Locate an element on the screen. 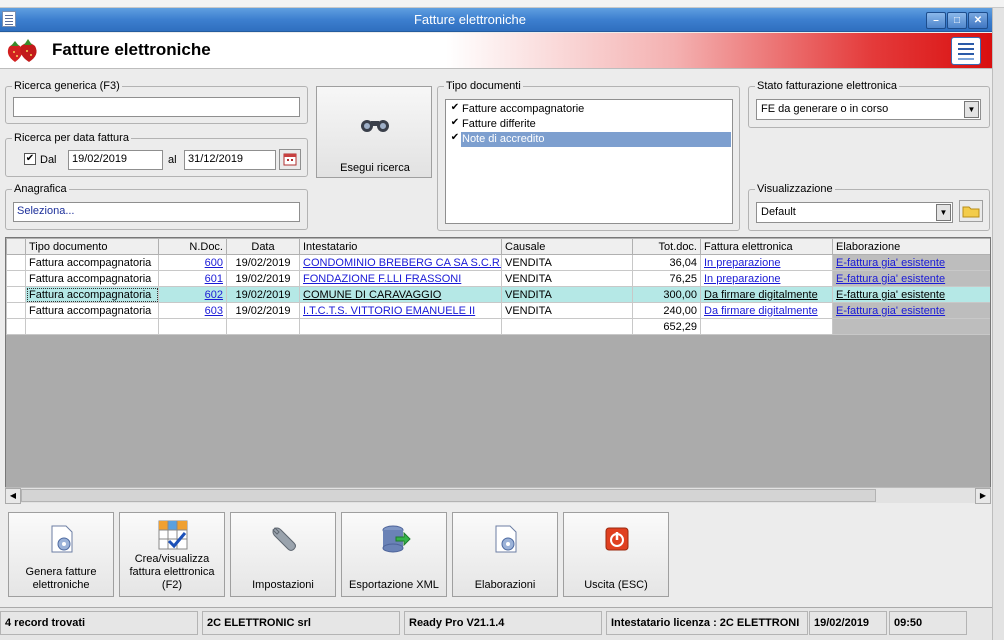 This screenshot has height=640, width=1004. calendar-icon is located at coordinates (290, 159).